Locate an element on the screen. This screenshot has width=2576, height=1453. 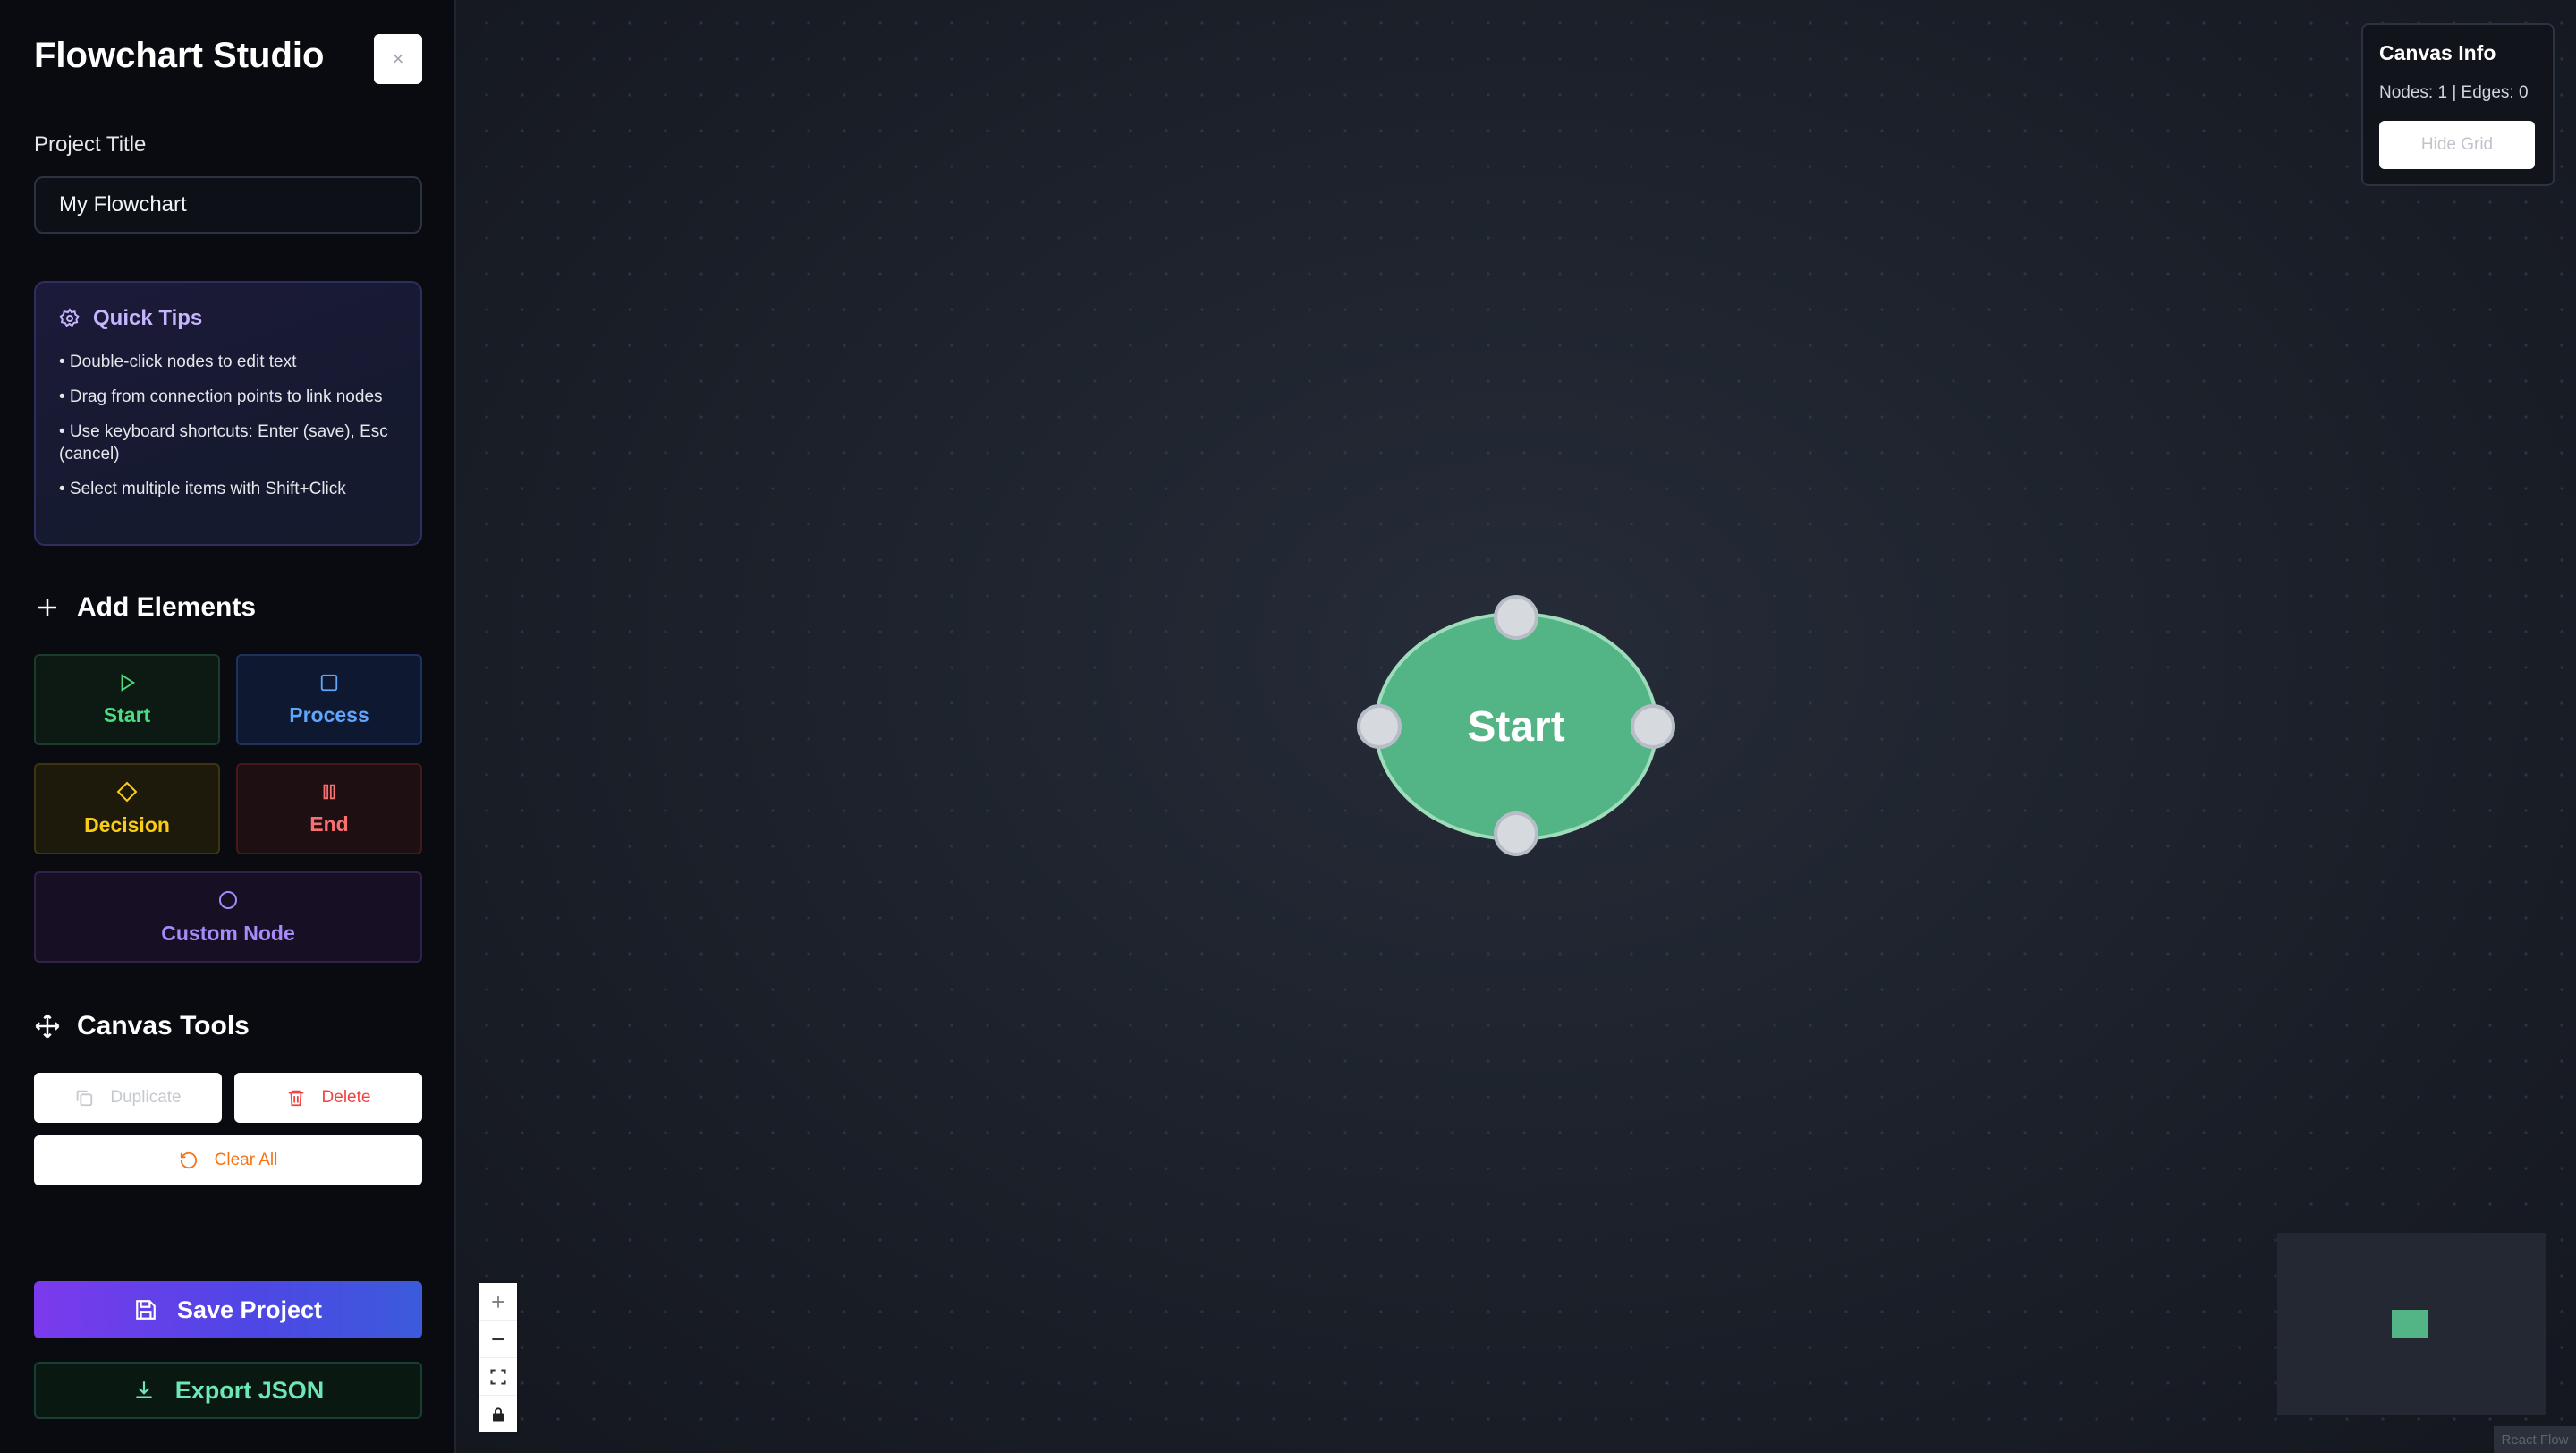
project-title-label: Project Title is located at coordinates (90, 144).